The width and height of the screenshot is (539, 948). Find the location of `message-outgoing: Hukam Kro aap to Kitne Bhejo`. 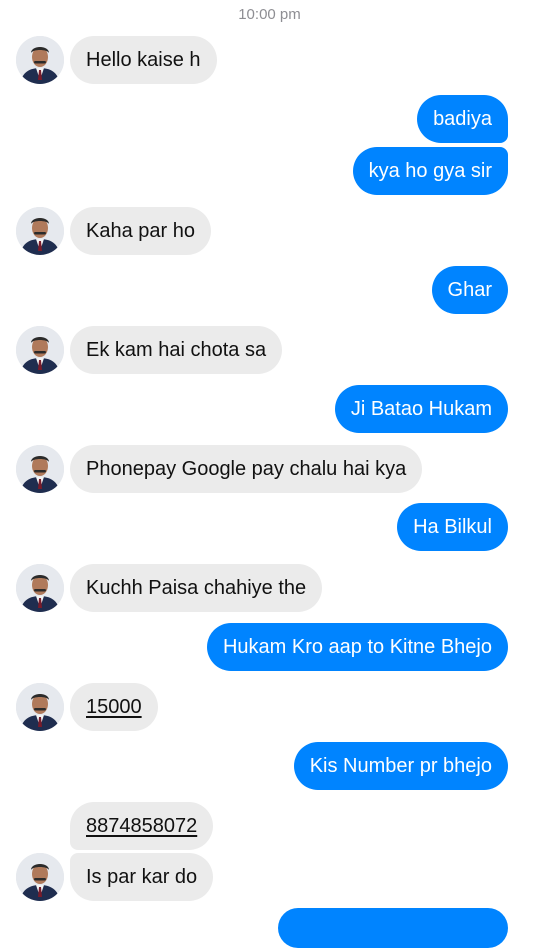

message-outgoing: Hukam Kro aap to Kitne Bhejo is located at coordinates (357, 647).